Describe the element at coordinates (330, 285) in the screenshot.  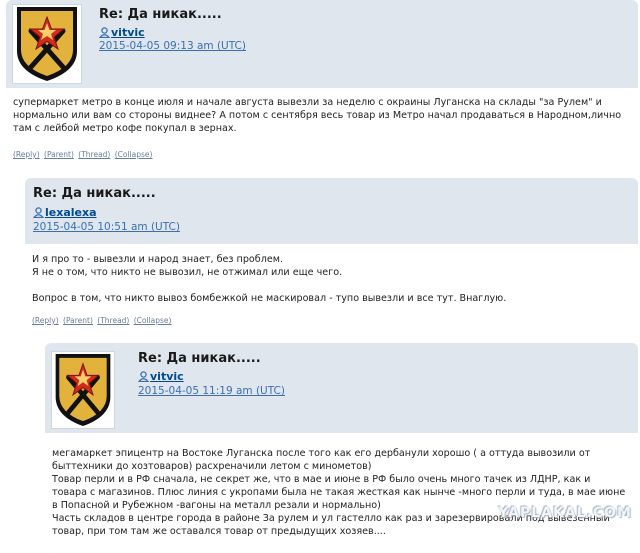
I see `text-line` at that location.